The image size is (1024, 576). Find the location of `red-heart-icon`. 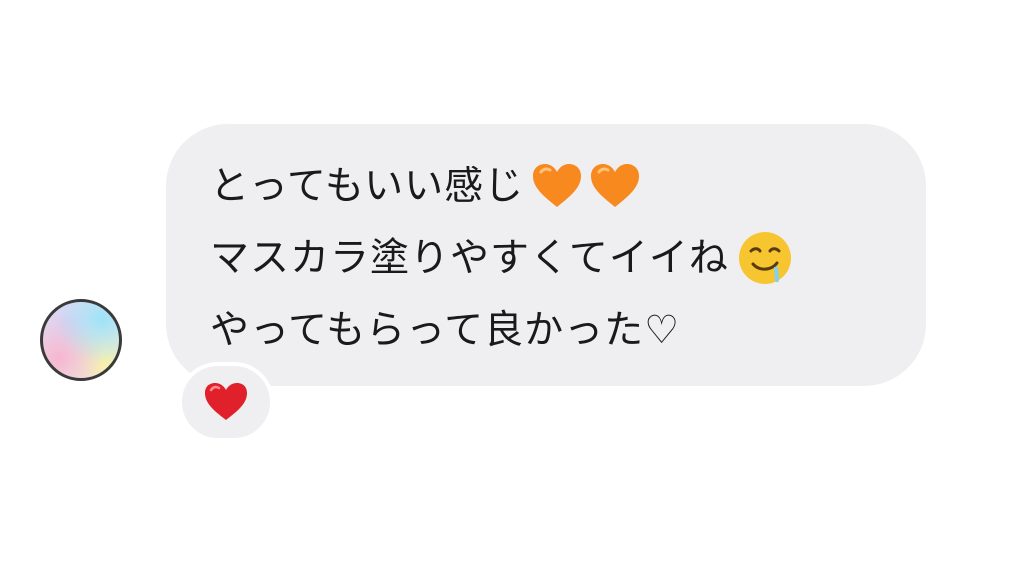

red-heart-icon is located at coordinates (226, 401).